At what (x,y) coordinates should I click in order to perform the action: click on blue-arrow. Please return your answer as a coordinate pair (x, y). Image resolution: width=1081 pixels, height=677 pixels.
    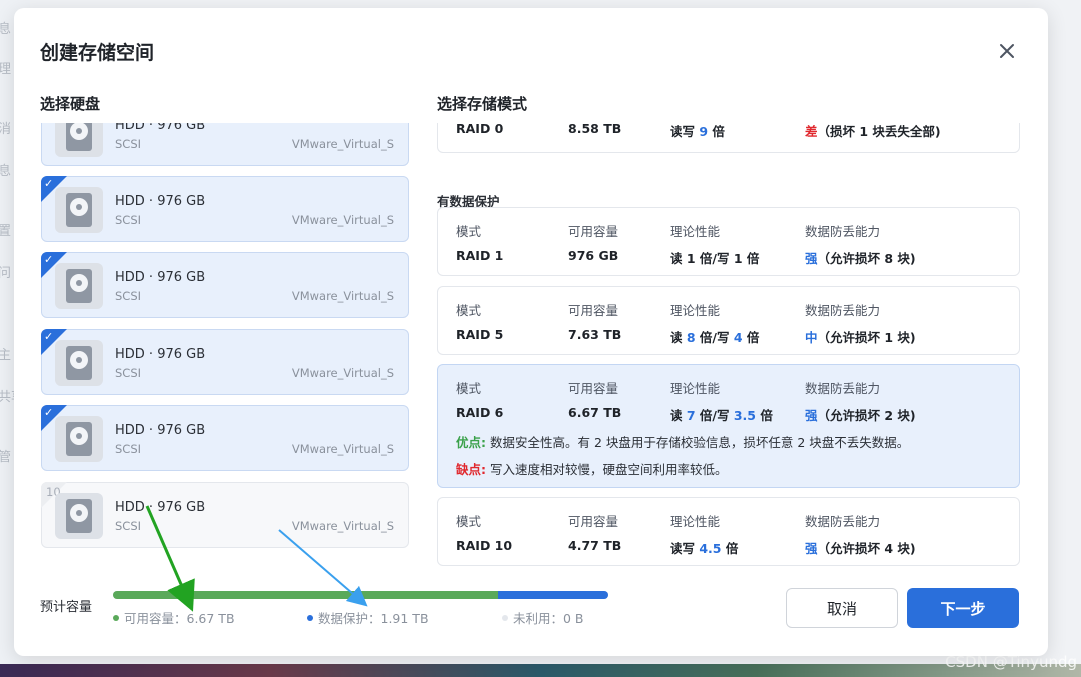
    Looking at the image, I should click on (323, 568).